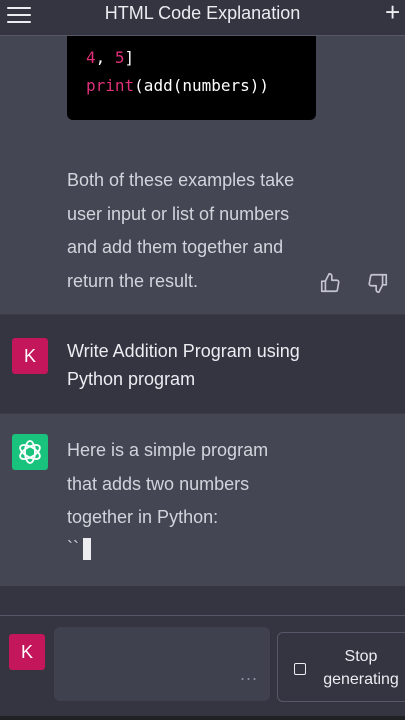  I want to click on typing-cursor, so click(87, 548).